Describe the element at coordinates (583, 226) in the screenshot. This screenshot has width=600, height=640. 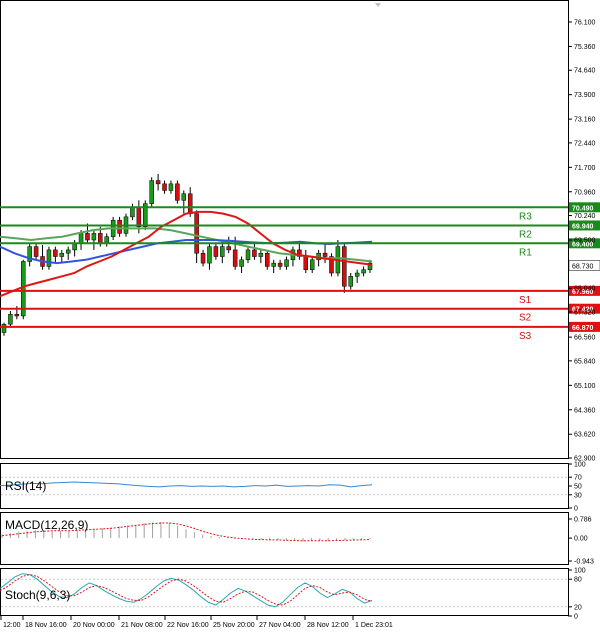
I see `level-tag-r2: 69.940` at that location.